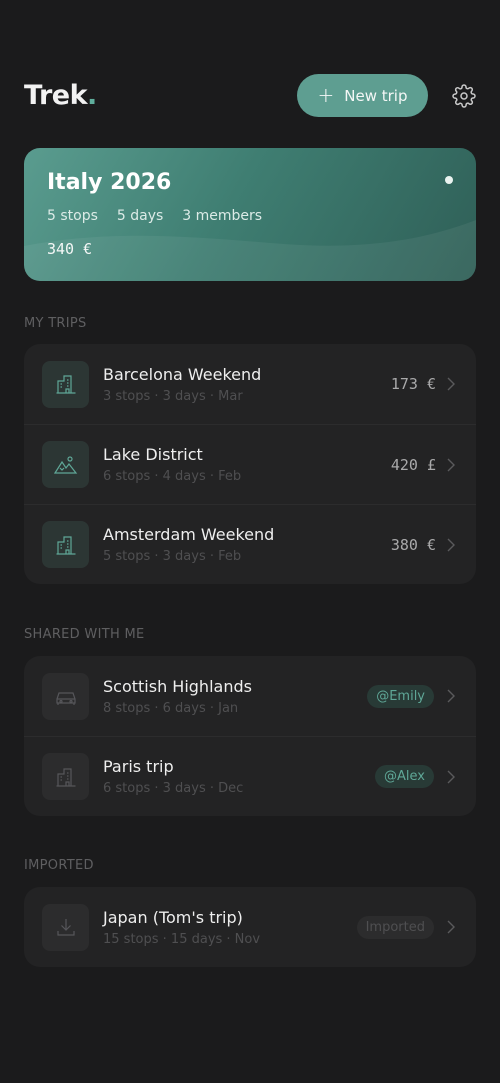  I want to click on trip-meta: 5 stops · 3 days · Feb, so click(172, 556).